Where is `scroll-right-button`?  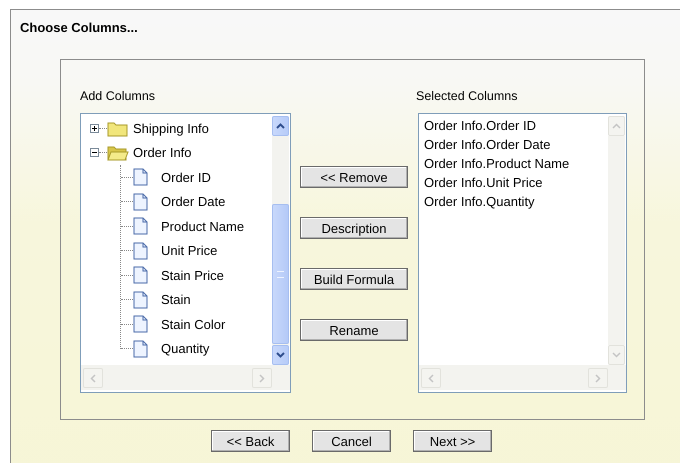
scroll-right-button is located at coordinates (598, 378).